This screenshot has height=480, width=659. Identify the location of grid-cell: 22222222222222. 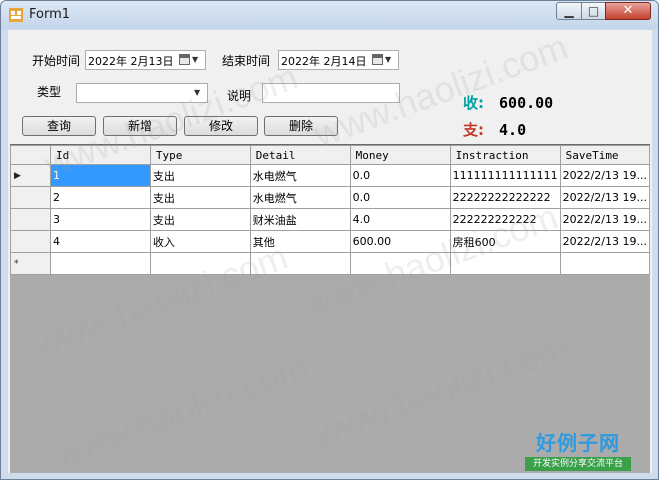
(505, 197).